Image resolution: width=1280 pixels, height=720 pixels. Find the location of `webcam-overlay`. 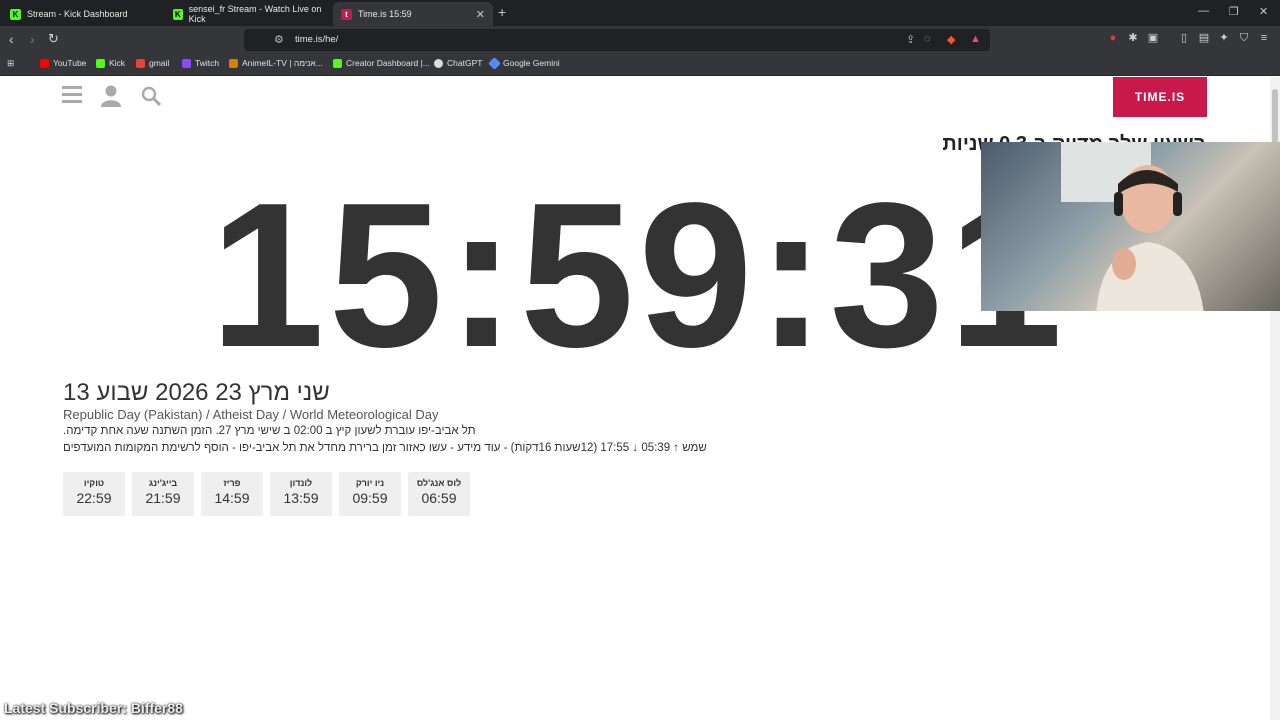

webcam-overlay is located at coordinates (1130, 226).